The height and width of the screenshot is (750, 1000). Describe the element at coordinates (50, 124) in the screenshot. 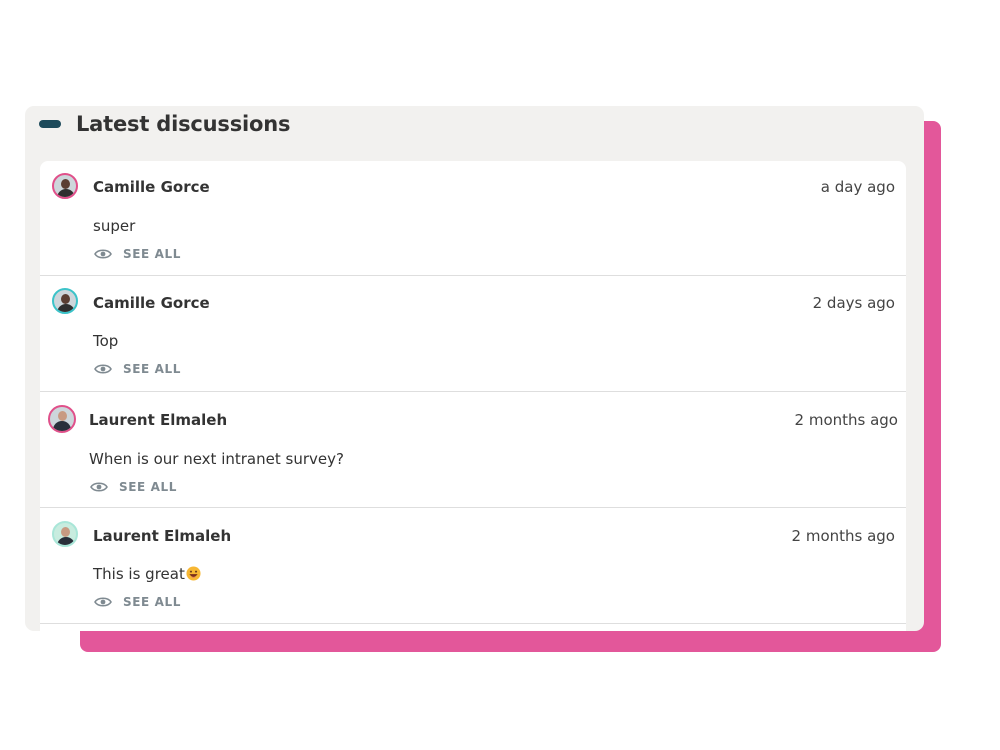

I see `minus-pill-icon` at that location.